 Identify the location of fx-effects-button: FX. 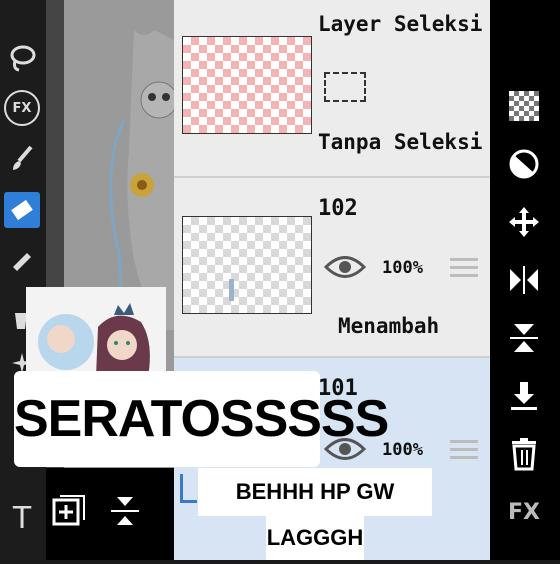
(524, 512).